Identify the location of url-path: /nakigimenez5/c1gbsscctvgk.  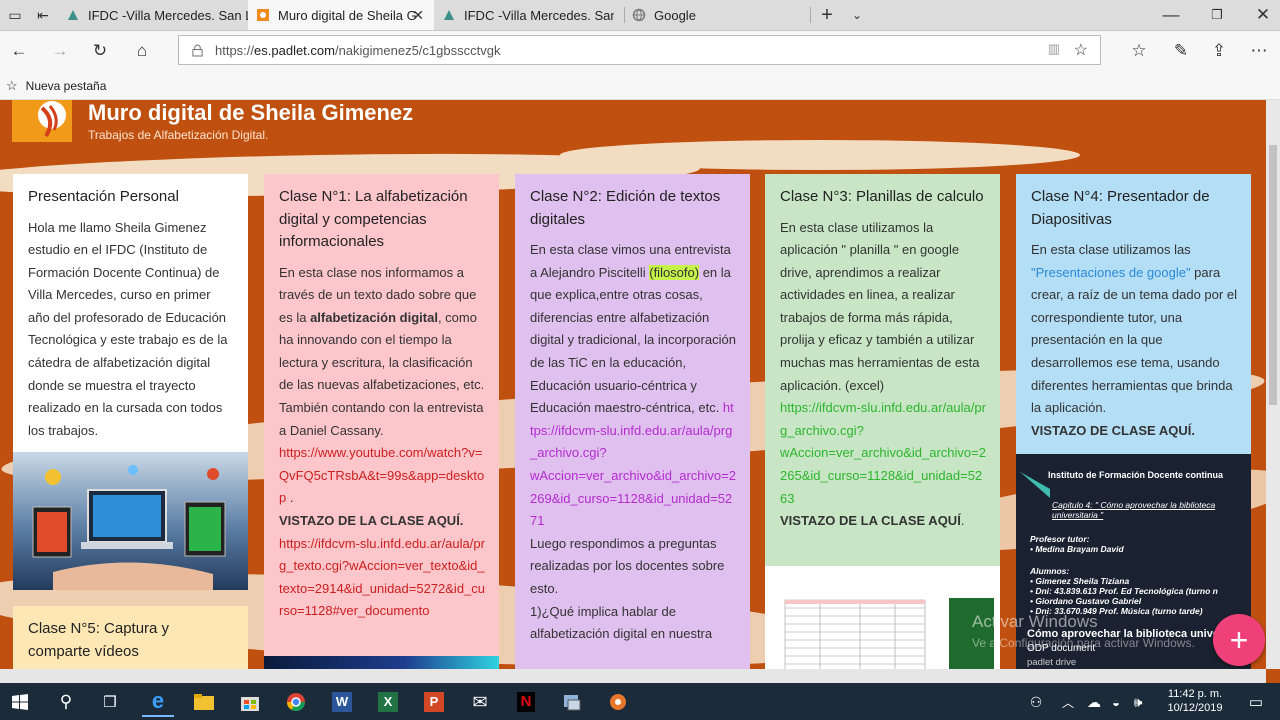
(417, 50).